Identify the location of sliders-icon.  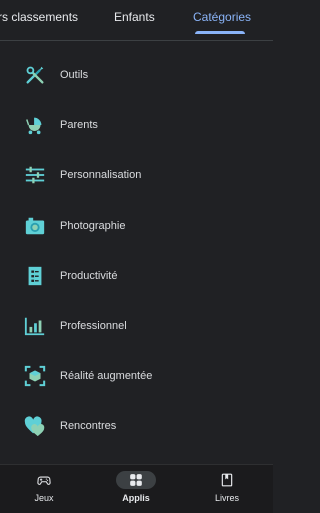
(35, 175).